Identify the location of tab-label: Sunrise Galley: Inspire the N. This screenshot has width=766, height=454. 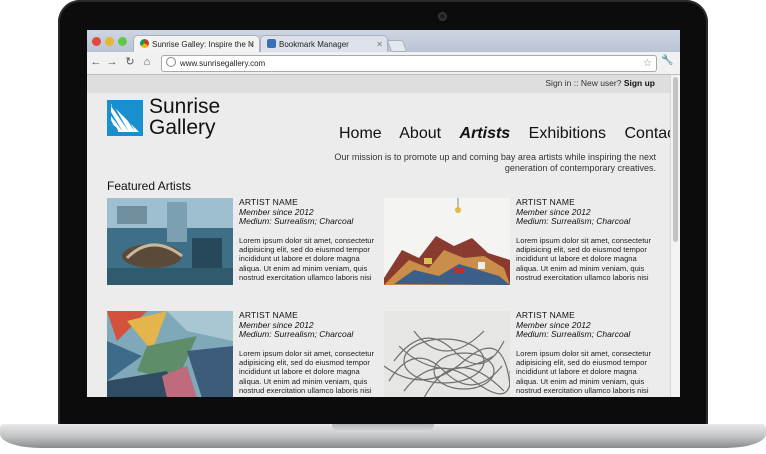
(203, 44).